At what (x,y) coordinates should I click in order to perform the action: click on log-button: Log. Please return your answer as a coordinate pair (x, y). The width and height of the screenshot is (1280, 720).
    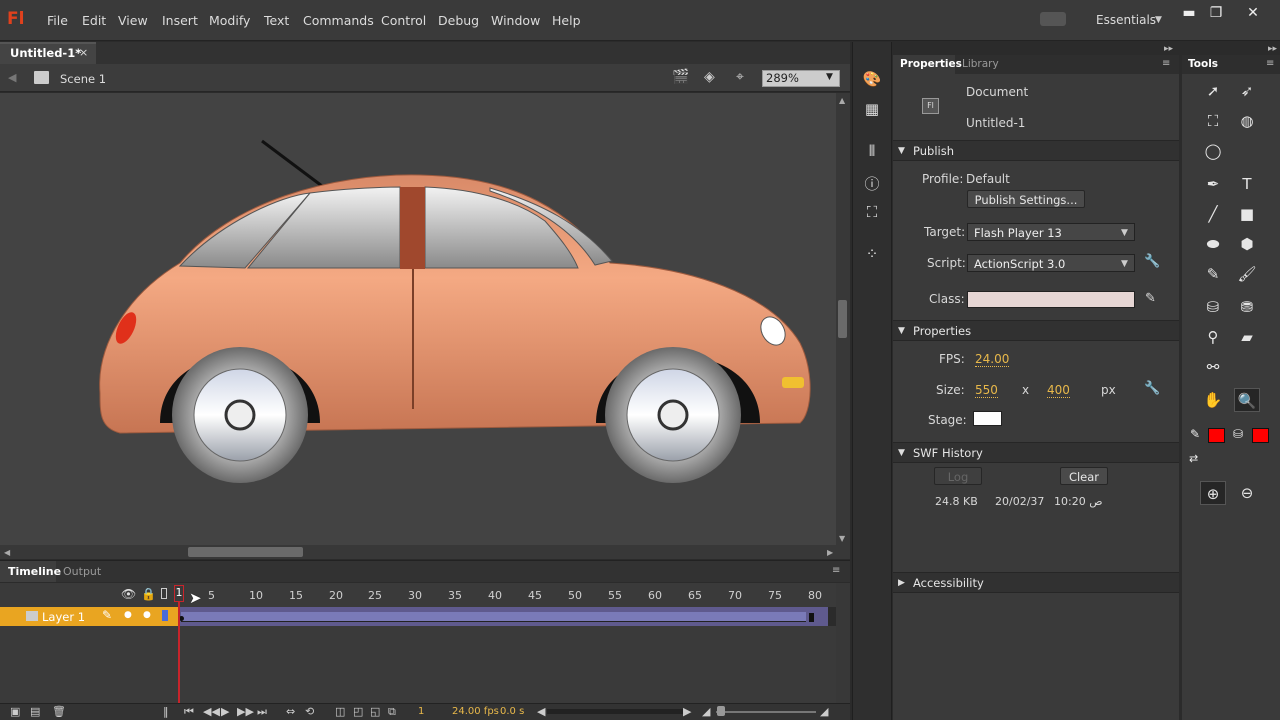
    Looking at the image, I should click on (958, 476).